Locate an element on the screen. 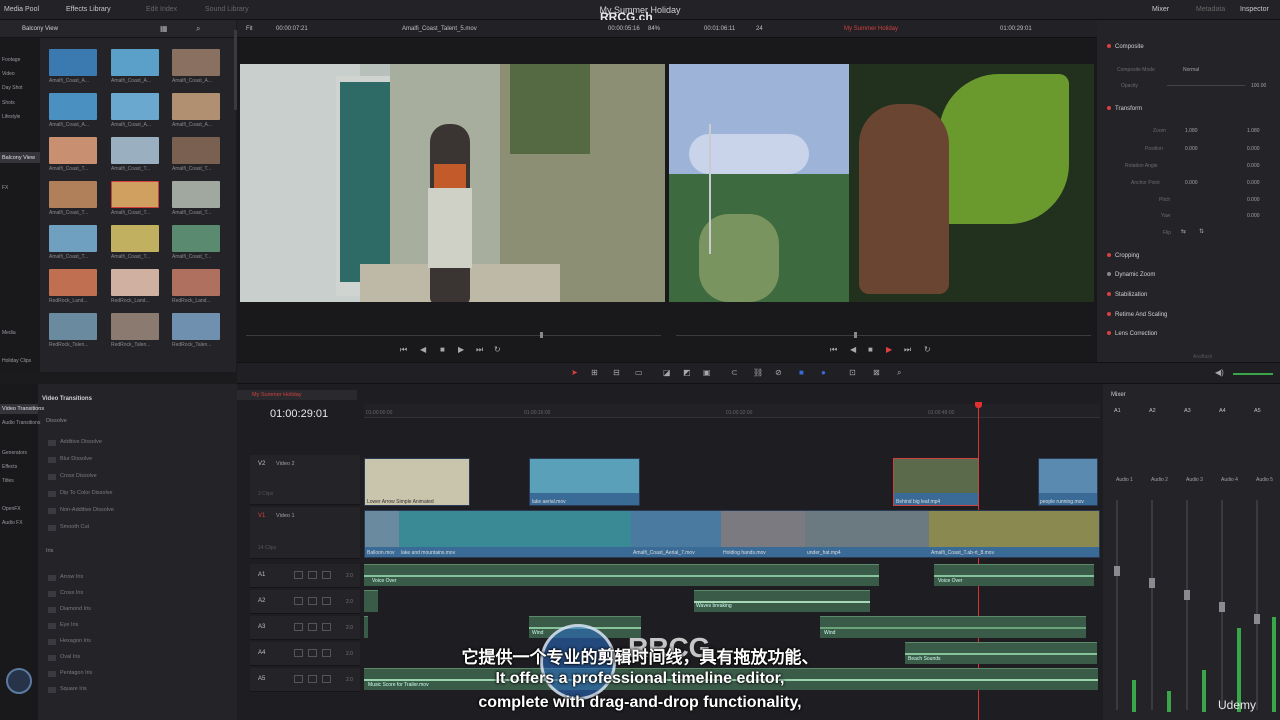  position-y-value: 0.000 is located at coordinates (1253, 149).